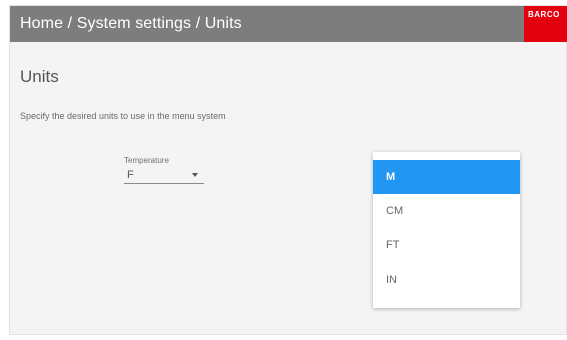 The width and height of the screenshot is (567, 340). Describe the element at coordinates (164, 176) in the screenshot. I see `temperature-select: F` at that location.